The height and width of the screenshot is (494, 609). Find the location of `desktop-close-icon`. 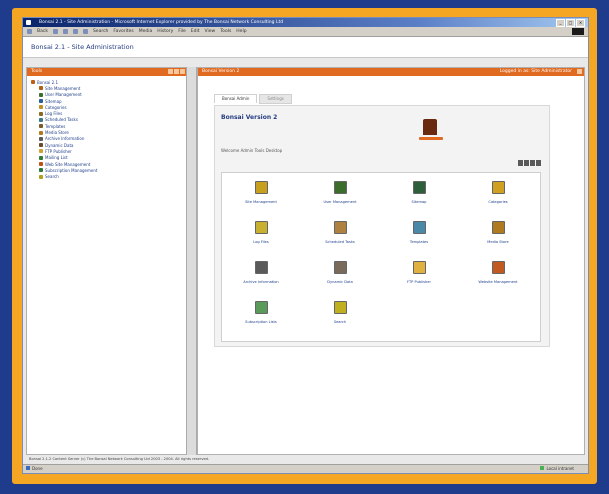

desktop-close-icon is located at coordinates (579, 71).